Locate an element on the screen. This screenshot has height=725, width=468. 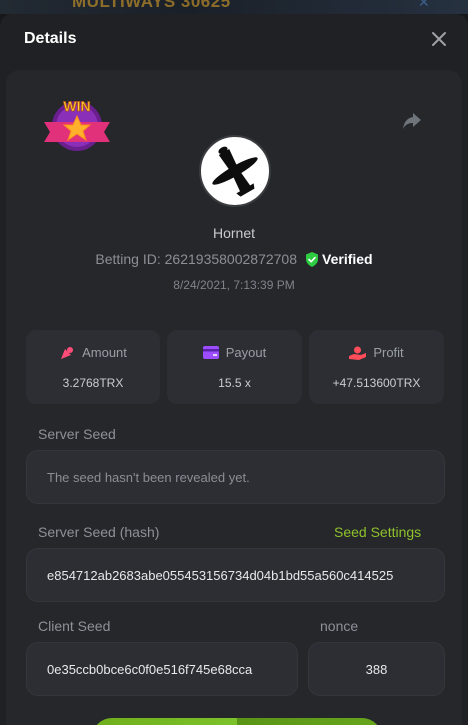
client-seed-value: 0e35ccb0bce6c0f0e516f745e68cca is located at coordinates (150, 669).